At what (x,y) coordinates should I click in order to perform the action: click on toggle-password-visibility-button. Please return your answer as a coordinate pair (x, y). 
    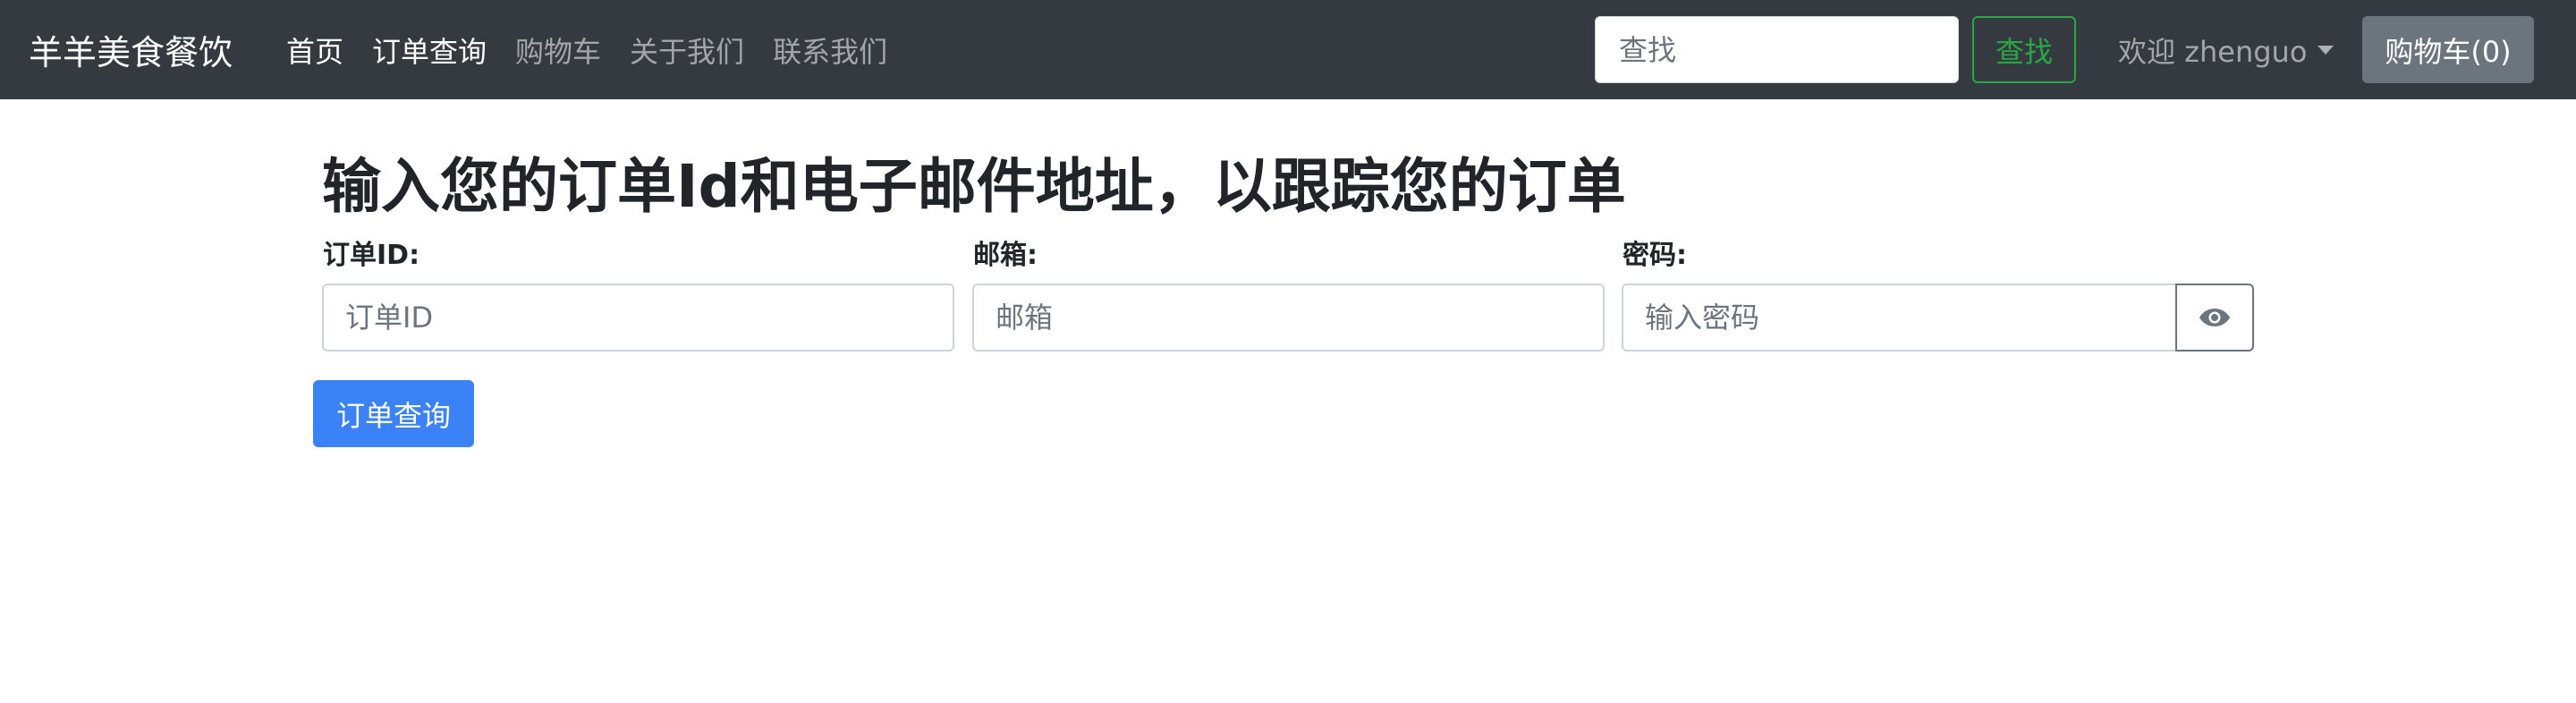
    Looking at the image, I should click on (2214, 318).